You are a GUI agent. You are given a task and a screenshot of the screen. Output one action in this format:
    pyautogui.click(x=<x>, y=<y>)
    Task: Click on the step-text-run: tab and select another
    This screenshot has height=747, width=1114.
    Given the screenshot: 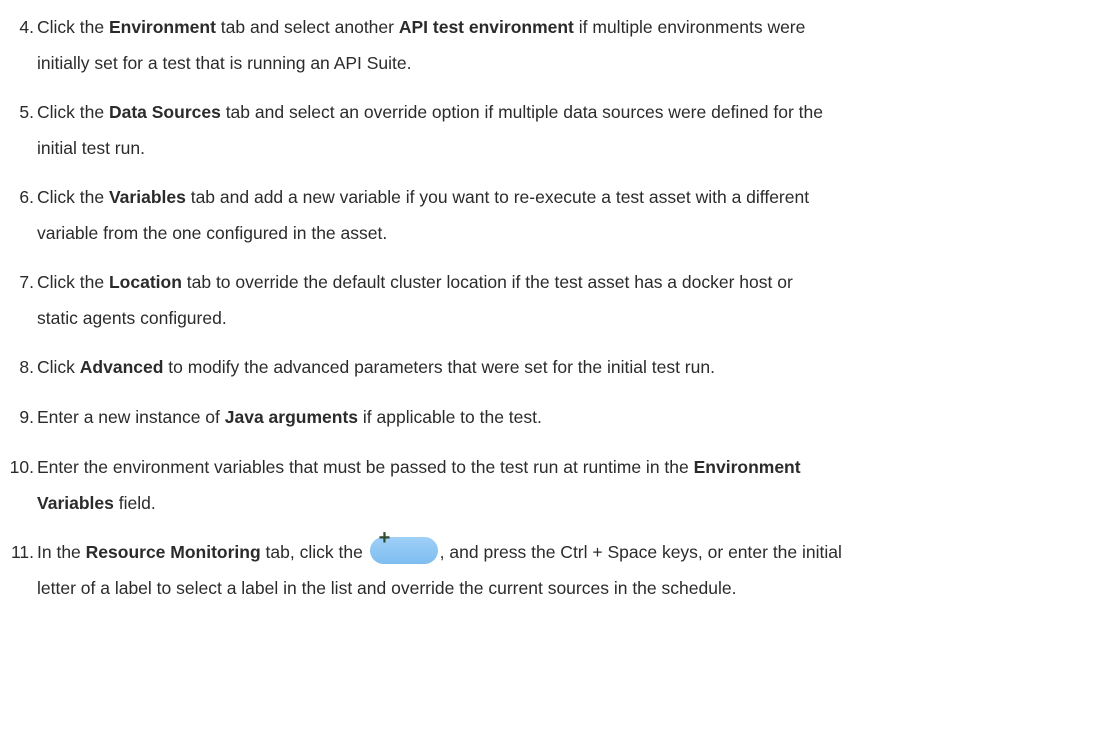 What is the action you would take?
    pyautogui.click(x=307, y=27)
    